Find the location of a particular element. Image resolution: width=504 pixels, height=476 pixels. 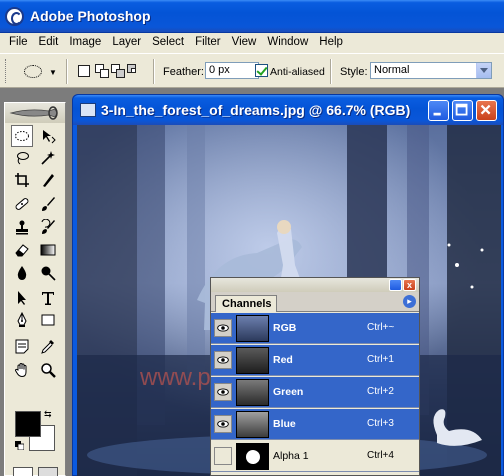

channel-shortcut: Ctrl+4 is located at coordinates (380, 455).